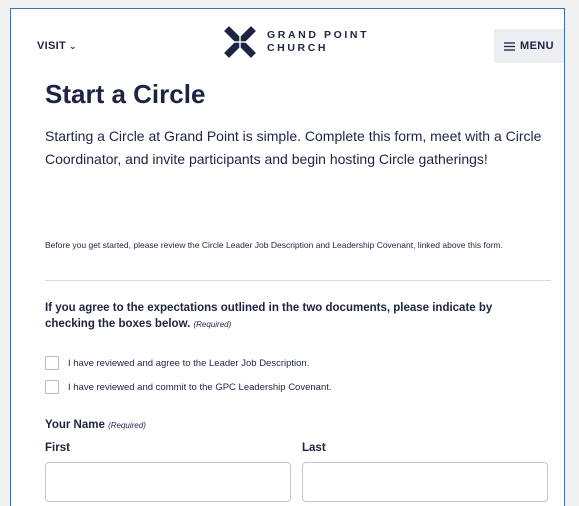  Describe the element at coordinates (52, 46) in the screenshot. I see `visit-label: VISIT` at that location.